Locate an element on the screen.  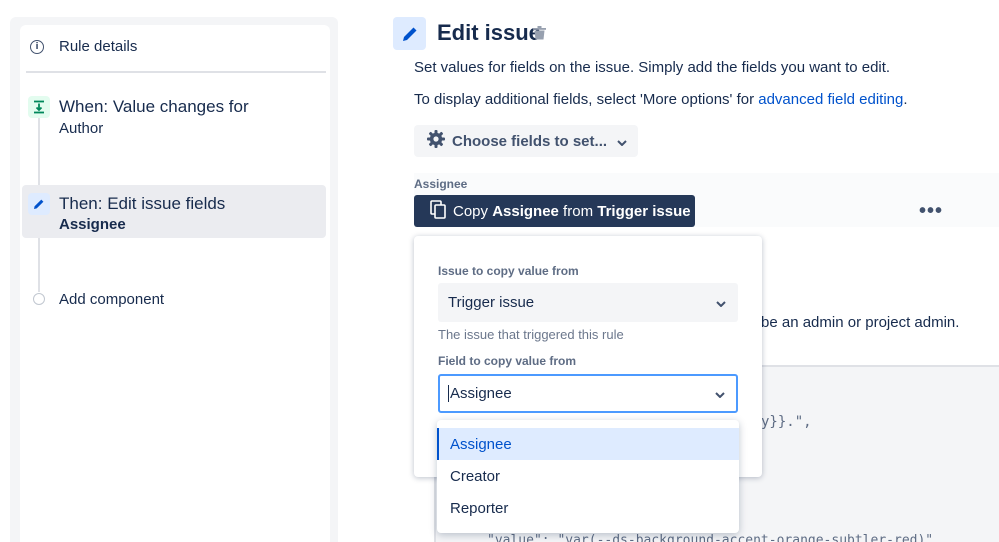
copy-label-source: Trigger issue is located at coordinates (644, 211).